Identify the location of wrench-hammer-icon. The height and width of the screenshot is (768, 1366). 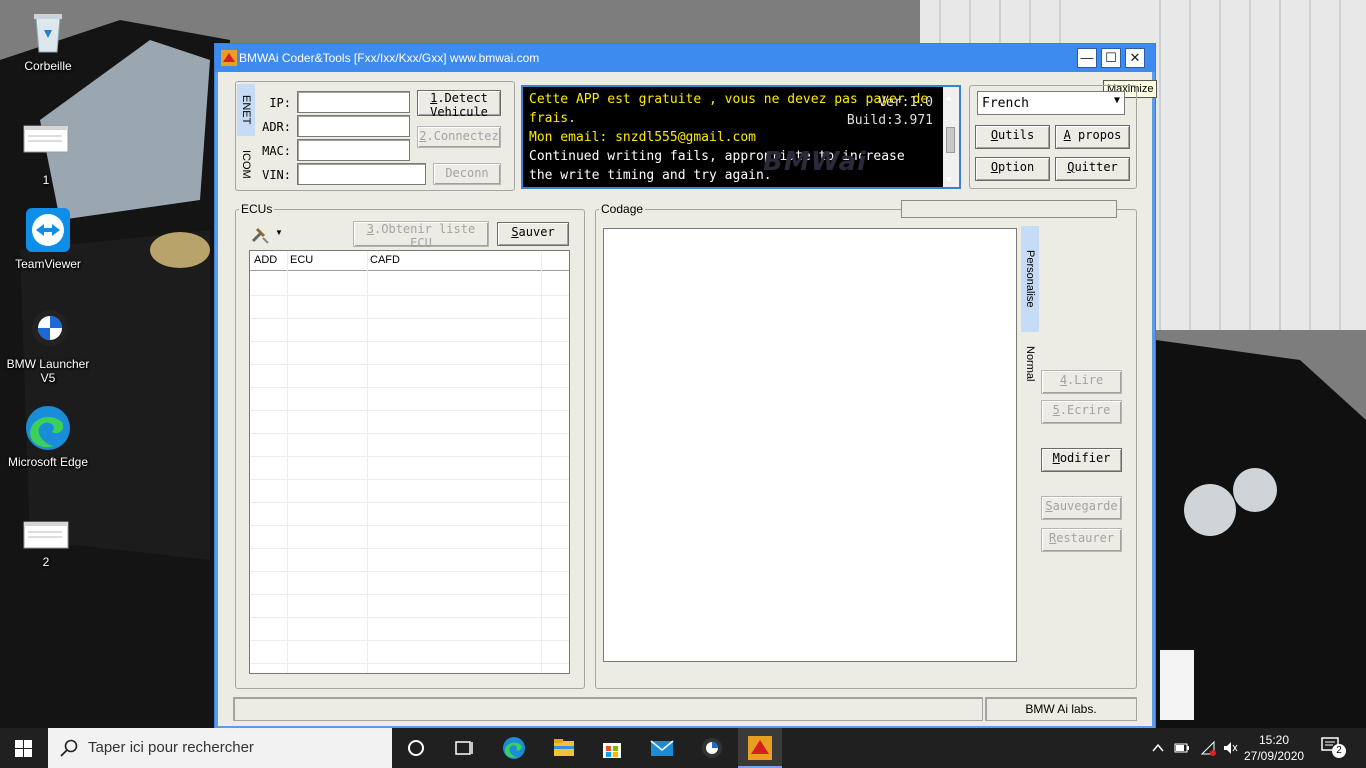
(260, 236).